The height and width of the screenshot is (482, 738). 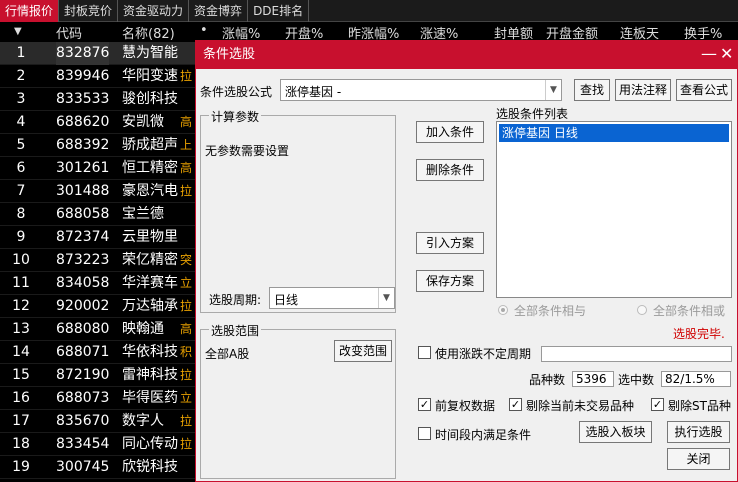 What do you see at coordinates (100, 352) in the screenshot?
I see `table-row: 14 688071 华依科技积` at bounding box center [100, 352].